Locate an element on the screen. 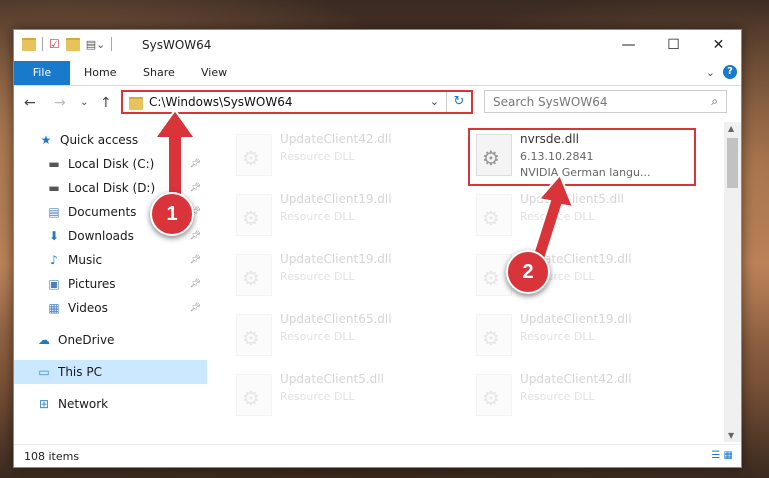  download-icon: ⬇ is located at coordinates (54, 236).